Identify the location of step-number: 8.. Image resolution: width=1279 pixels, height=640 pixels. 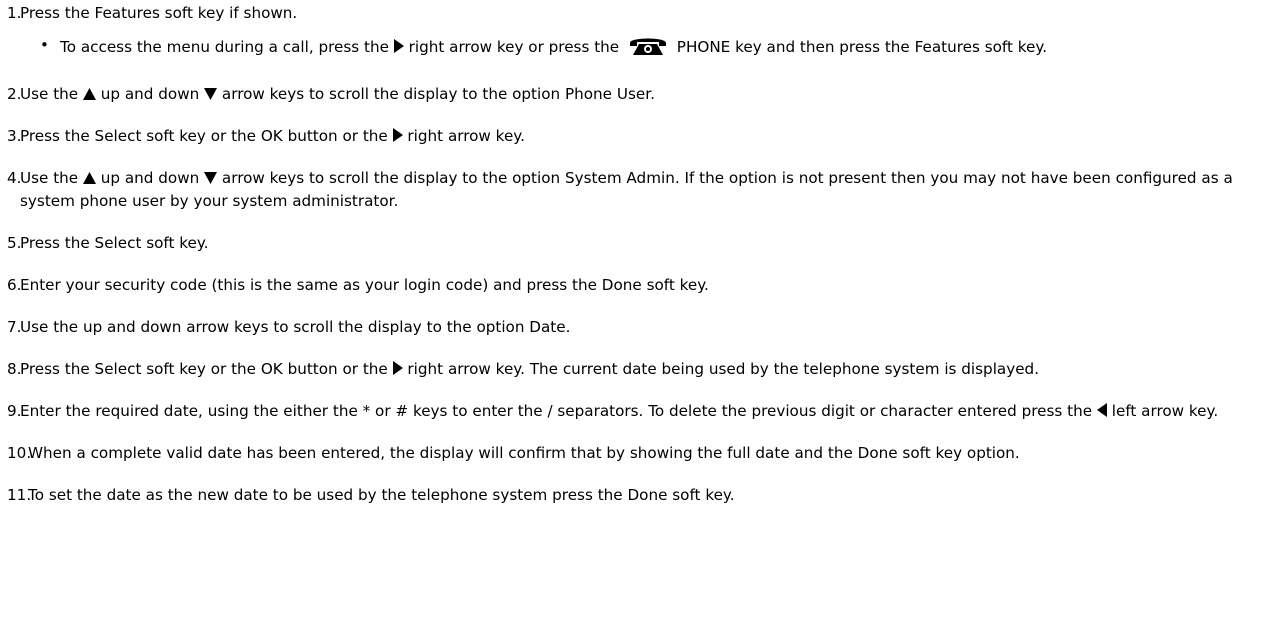
(14, 369).